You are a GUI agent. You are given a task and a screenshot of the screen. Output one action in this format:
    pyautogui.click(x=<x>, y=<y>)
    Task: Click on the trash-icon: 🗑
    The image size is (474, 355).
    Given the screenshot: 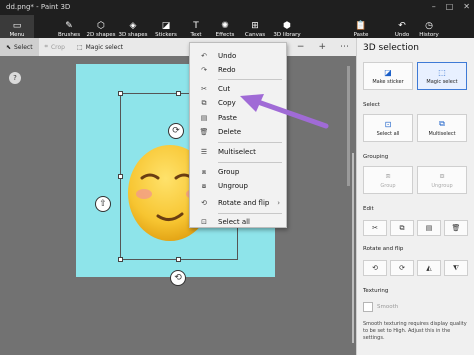 What is the action you would take?
    pyautogui.click(x=204, y=132)
    